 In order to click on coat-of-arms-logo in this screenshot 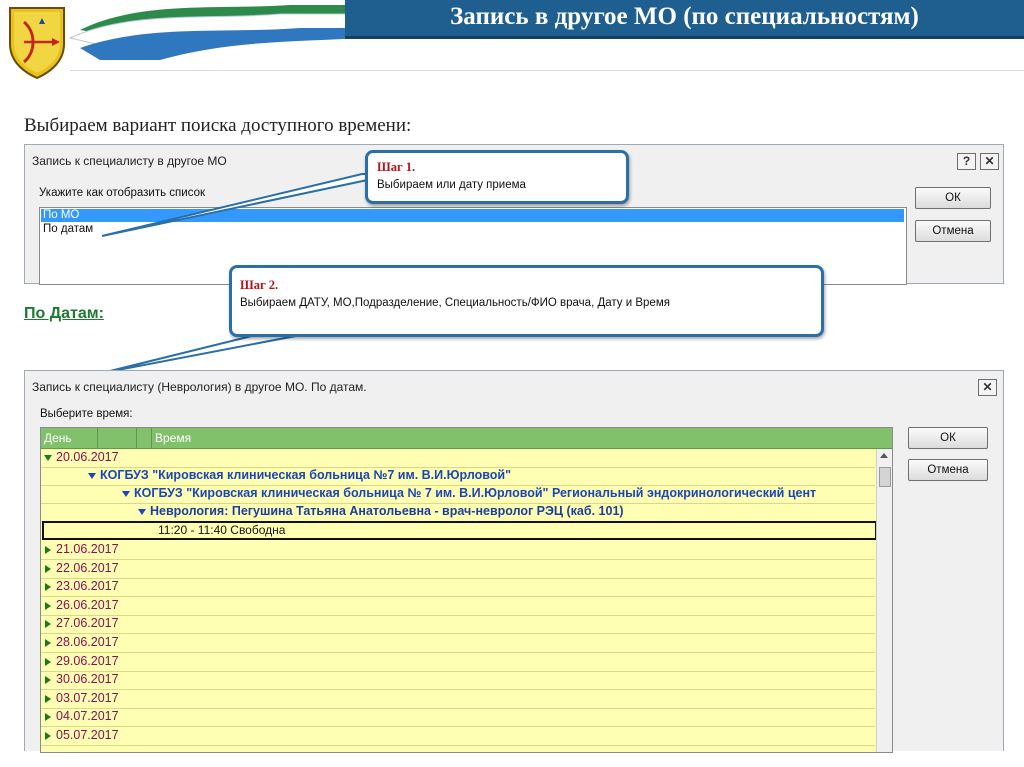, I will do `click(37, 43)`.